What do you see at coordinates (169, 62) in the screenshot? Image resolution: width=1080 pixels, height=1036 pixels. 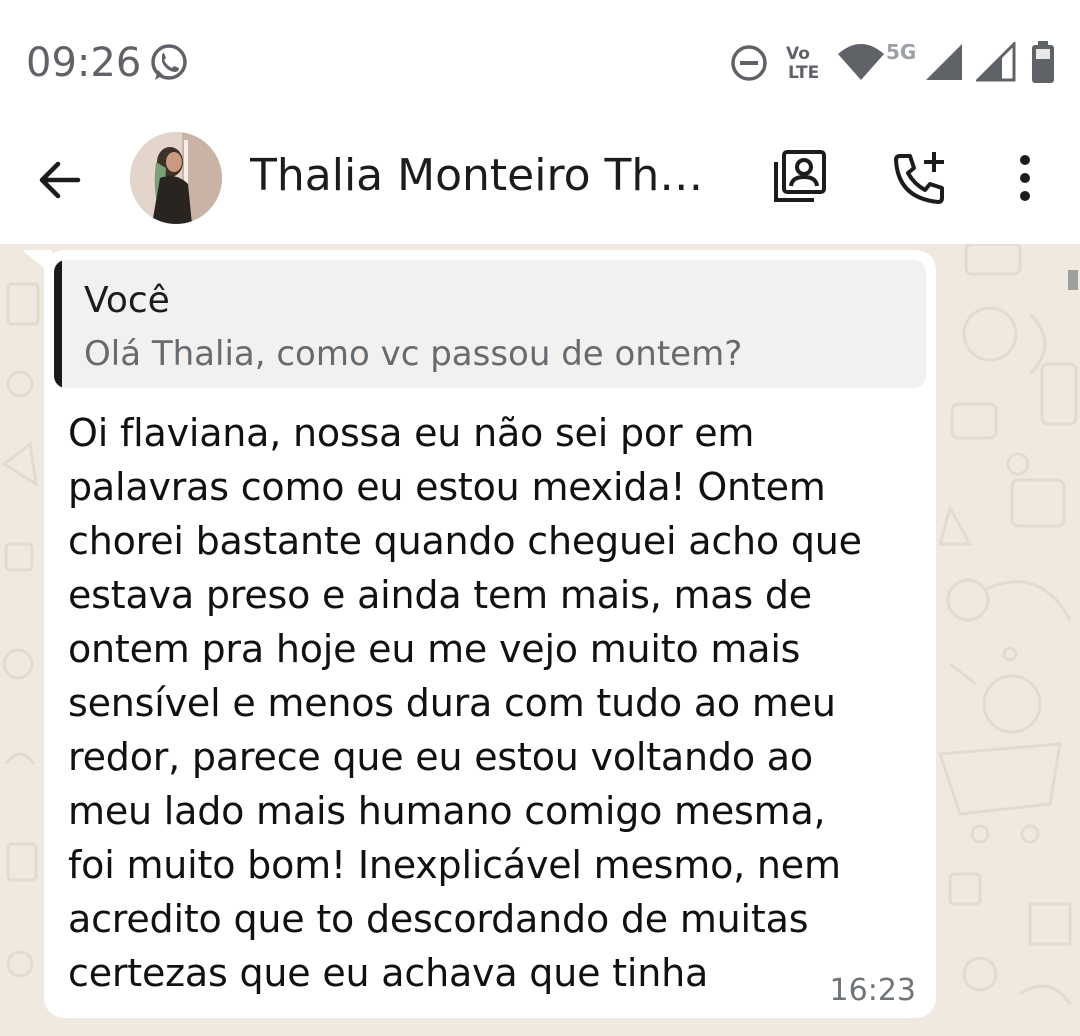 I see `whatsapp-icon` at bounding box center [169, 62].